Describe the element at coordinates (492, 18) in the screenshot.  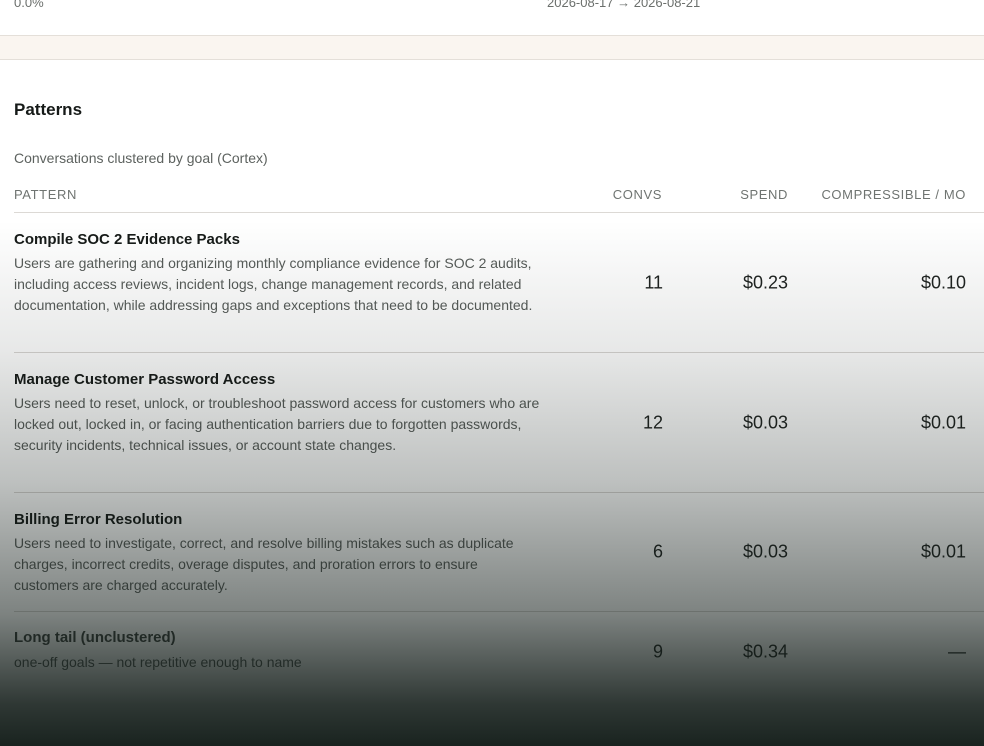
I see `summary-strip: 0.0% 2026-08-17 → 2026-08-21` at that location.